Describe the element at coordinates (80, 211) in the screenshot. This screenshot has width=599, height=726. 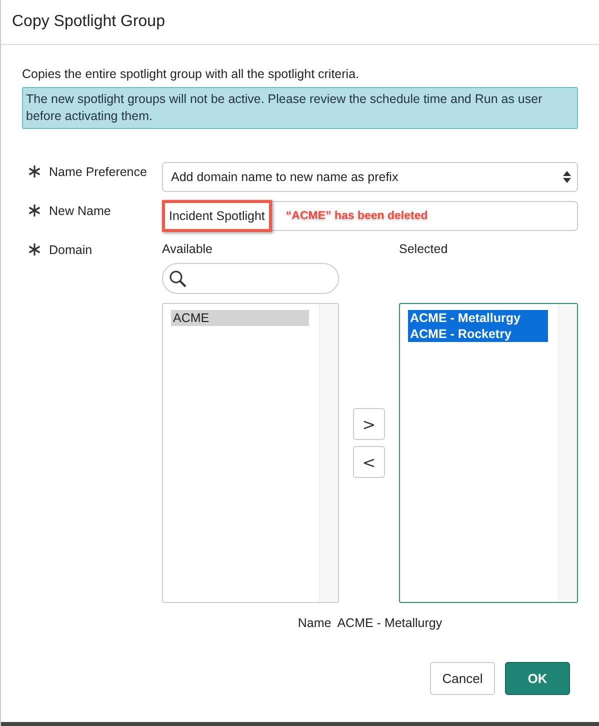
I see `field-label: New Name` at that location.